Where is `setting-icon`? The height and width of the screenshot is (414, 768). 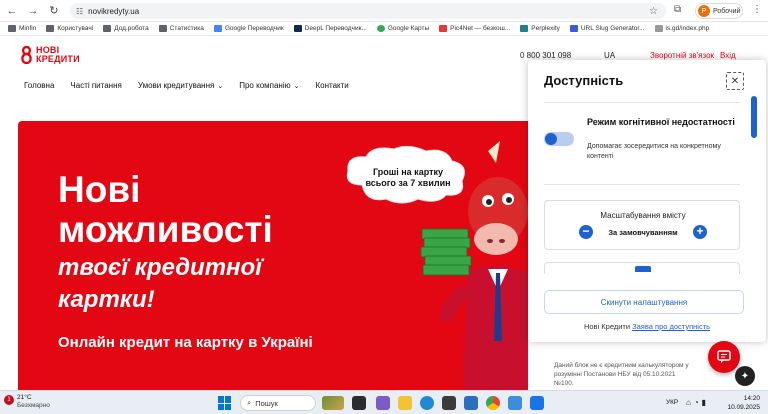
setting-icon is located at coordinates (643, 269).